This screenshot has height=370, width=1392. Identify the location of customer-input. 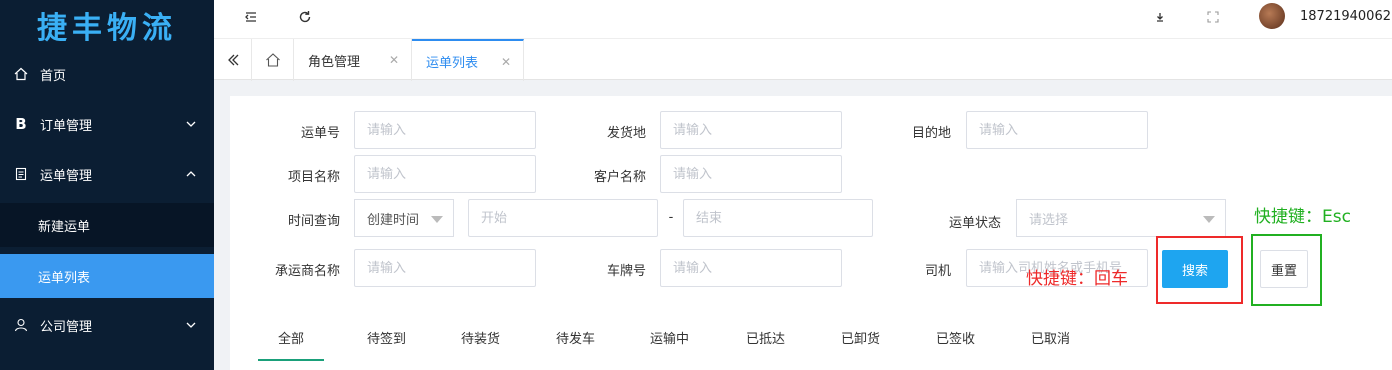
(751, 174).